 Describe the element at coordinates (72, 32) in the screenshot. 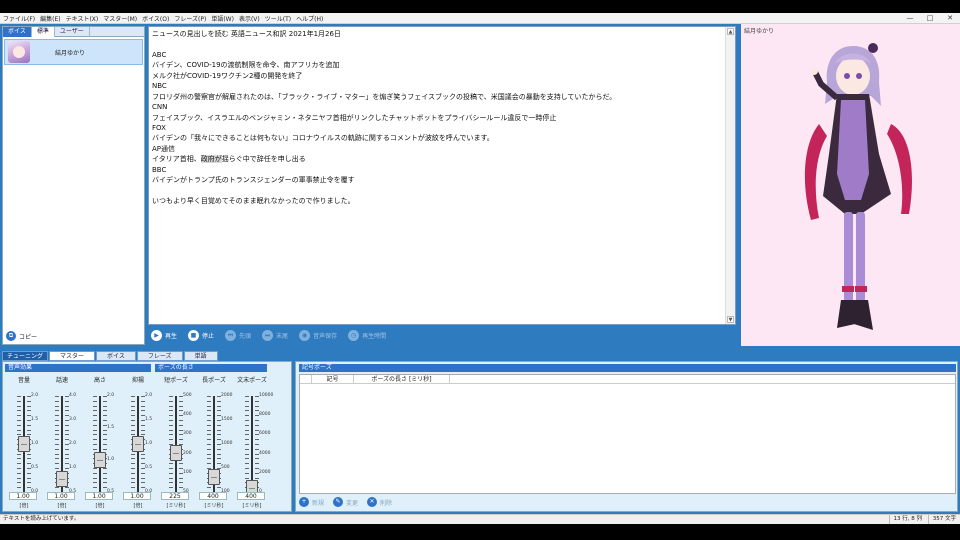

I see `tab-user: ユーザー` at that location.